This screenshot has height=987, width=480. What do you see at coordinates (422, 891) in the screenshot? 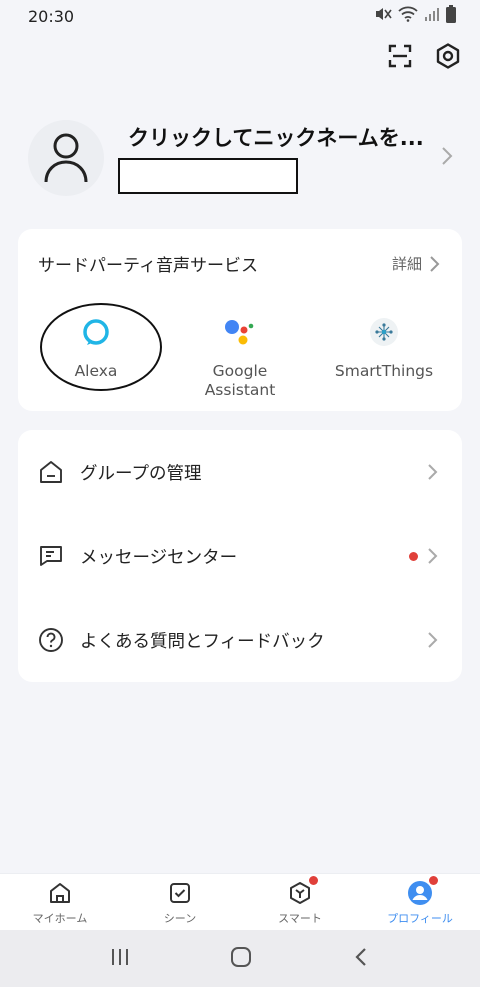
I see `profile-icon` at bounding box center [422, 891].